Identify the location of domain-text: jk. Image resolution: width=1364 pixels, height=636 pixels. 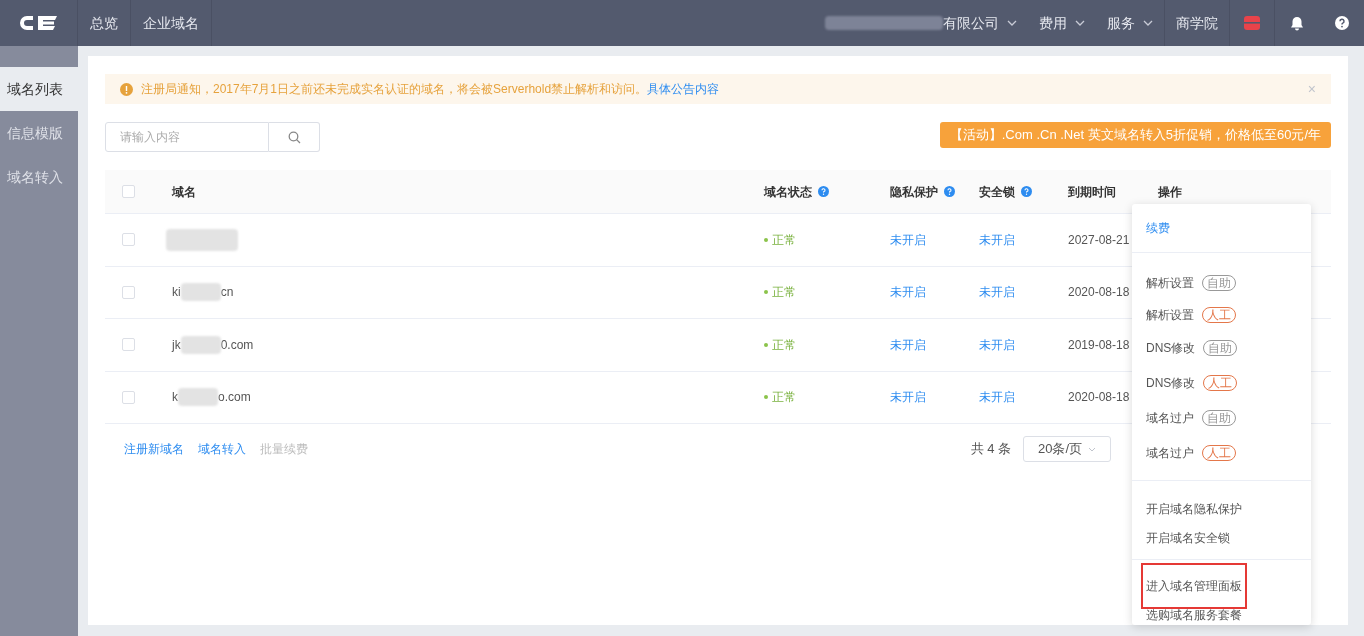
(176, 345).